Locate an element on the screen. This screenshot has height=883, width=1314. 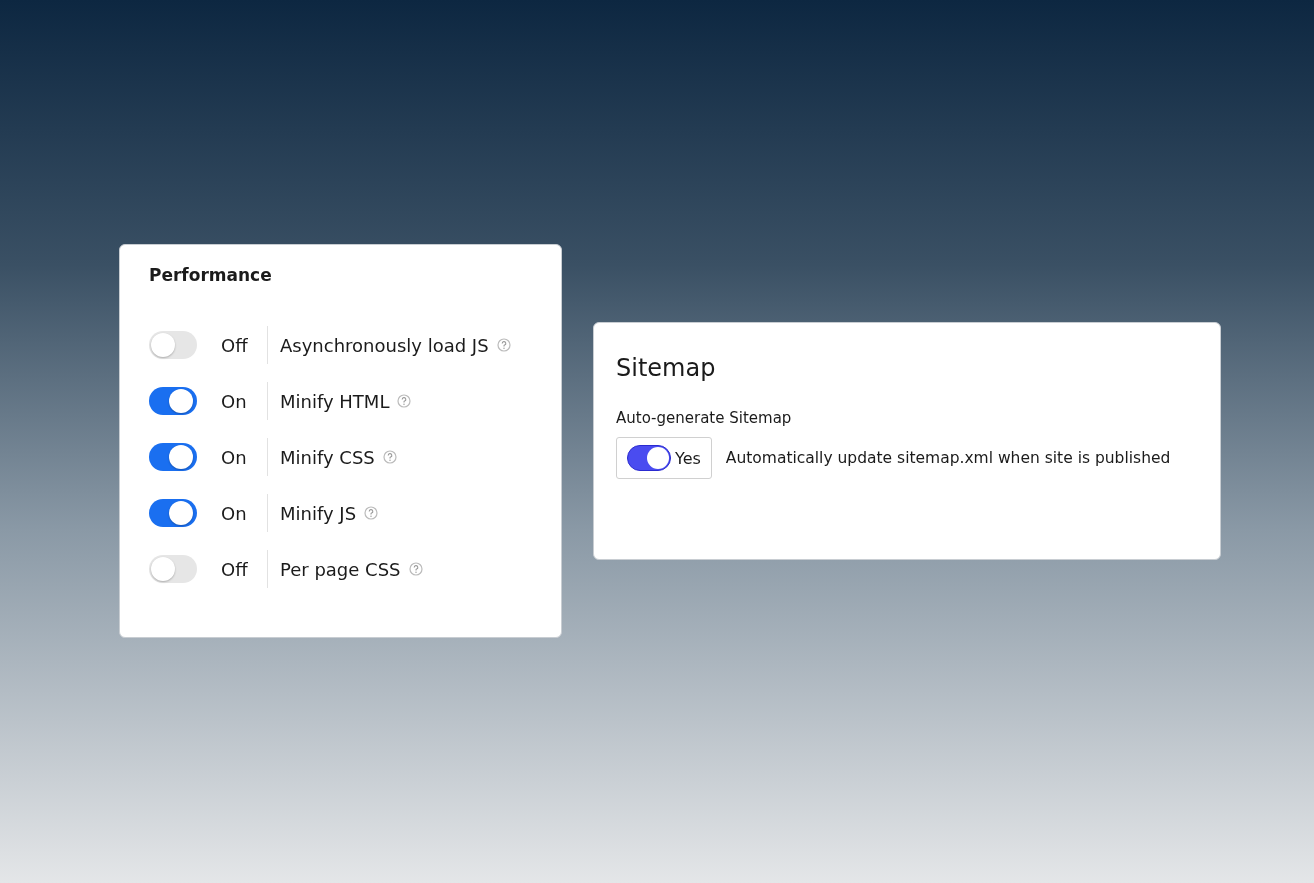
toggle-field: Yes is located at coordinates (664, 458).